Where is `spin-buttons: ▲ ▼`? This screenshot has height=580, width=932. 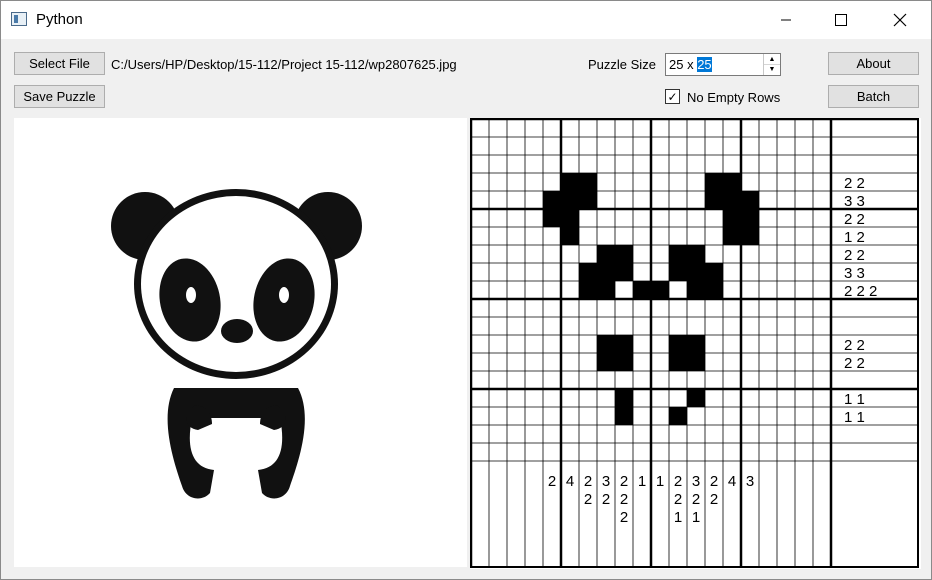
spin-buttons: ▲ ▼ is located at coordinates (771, 64).